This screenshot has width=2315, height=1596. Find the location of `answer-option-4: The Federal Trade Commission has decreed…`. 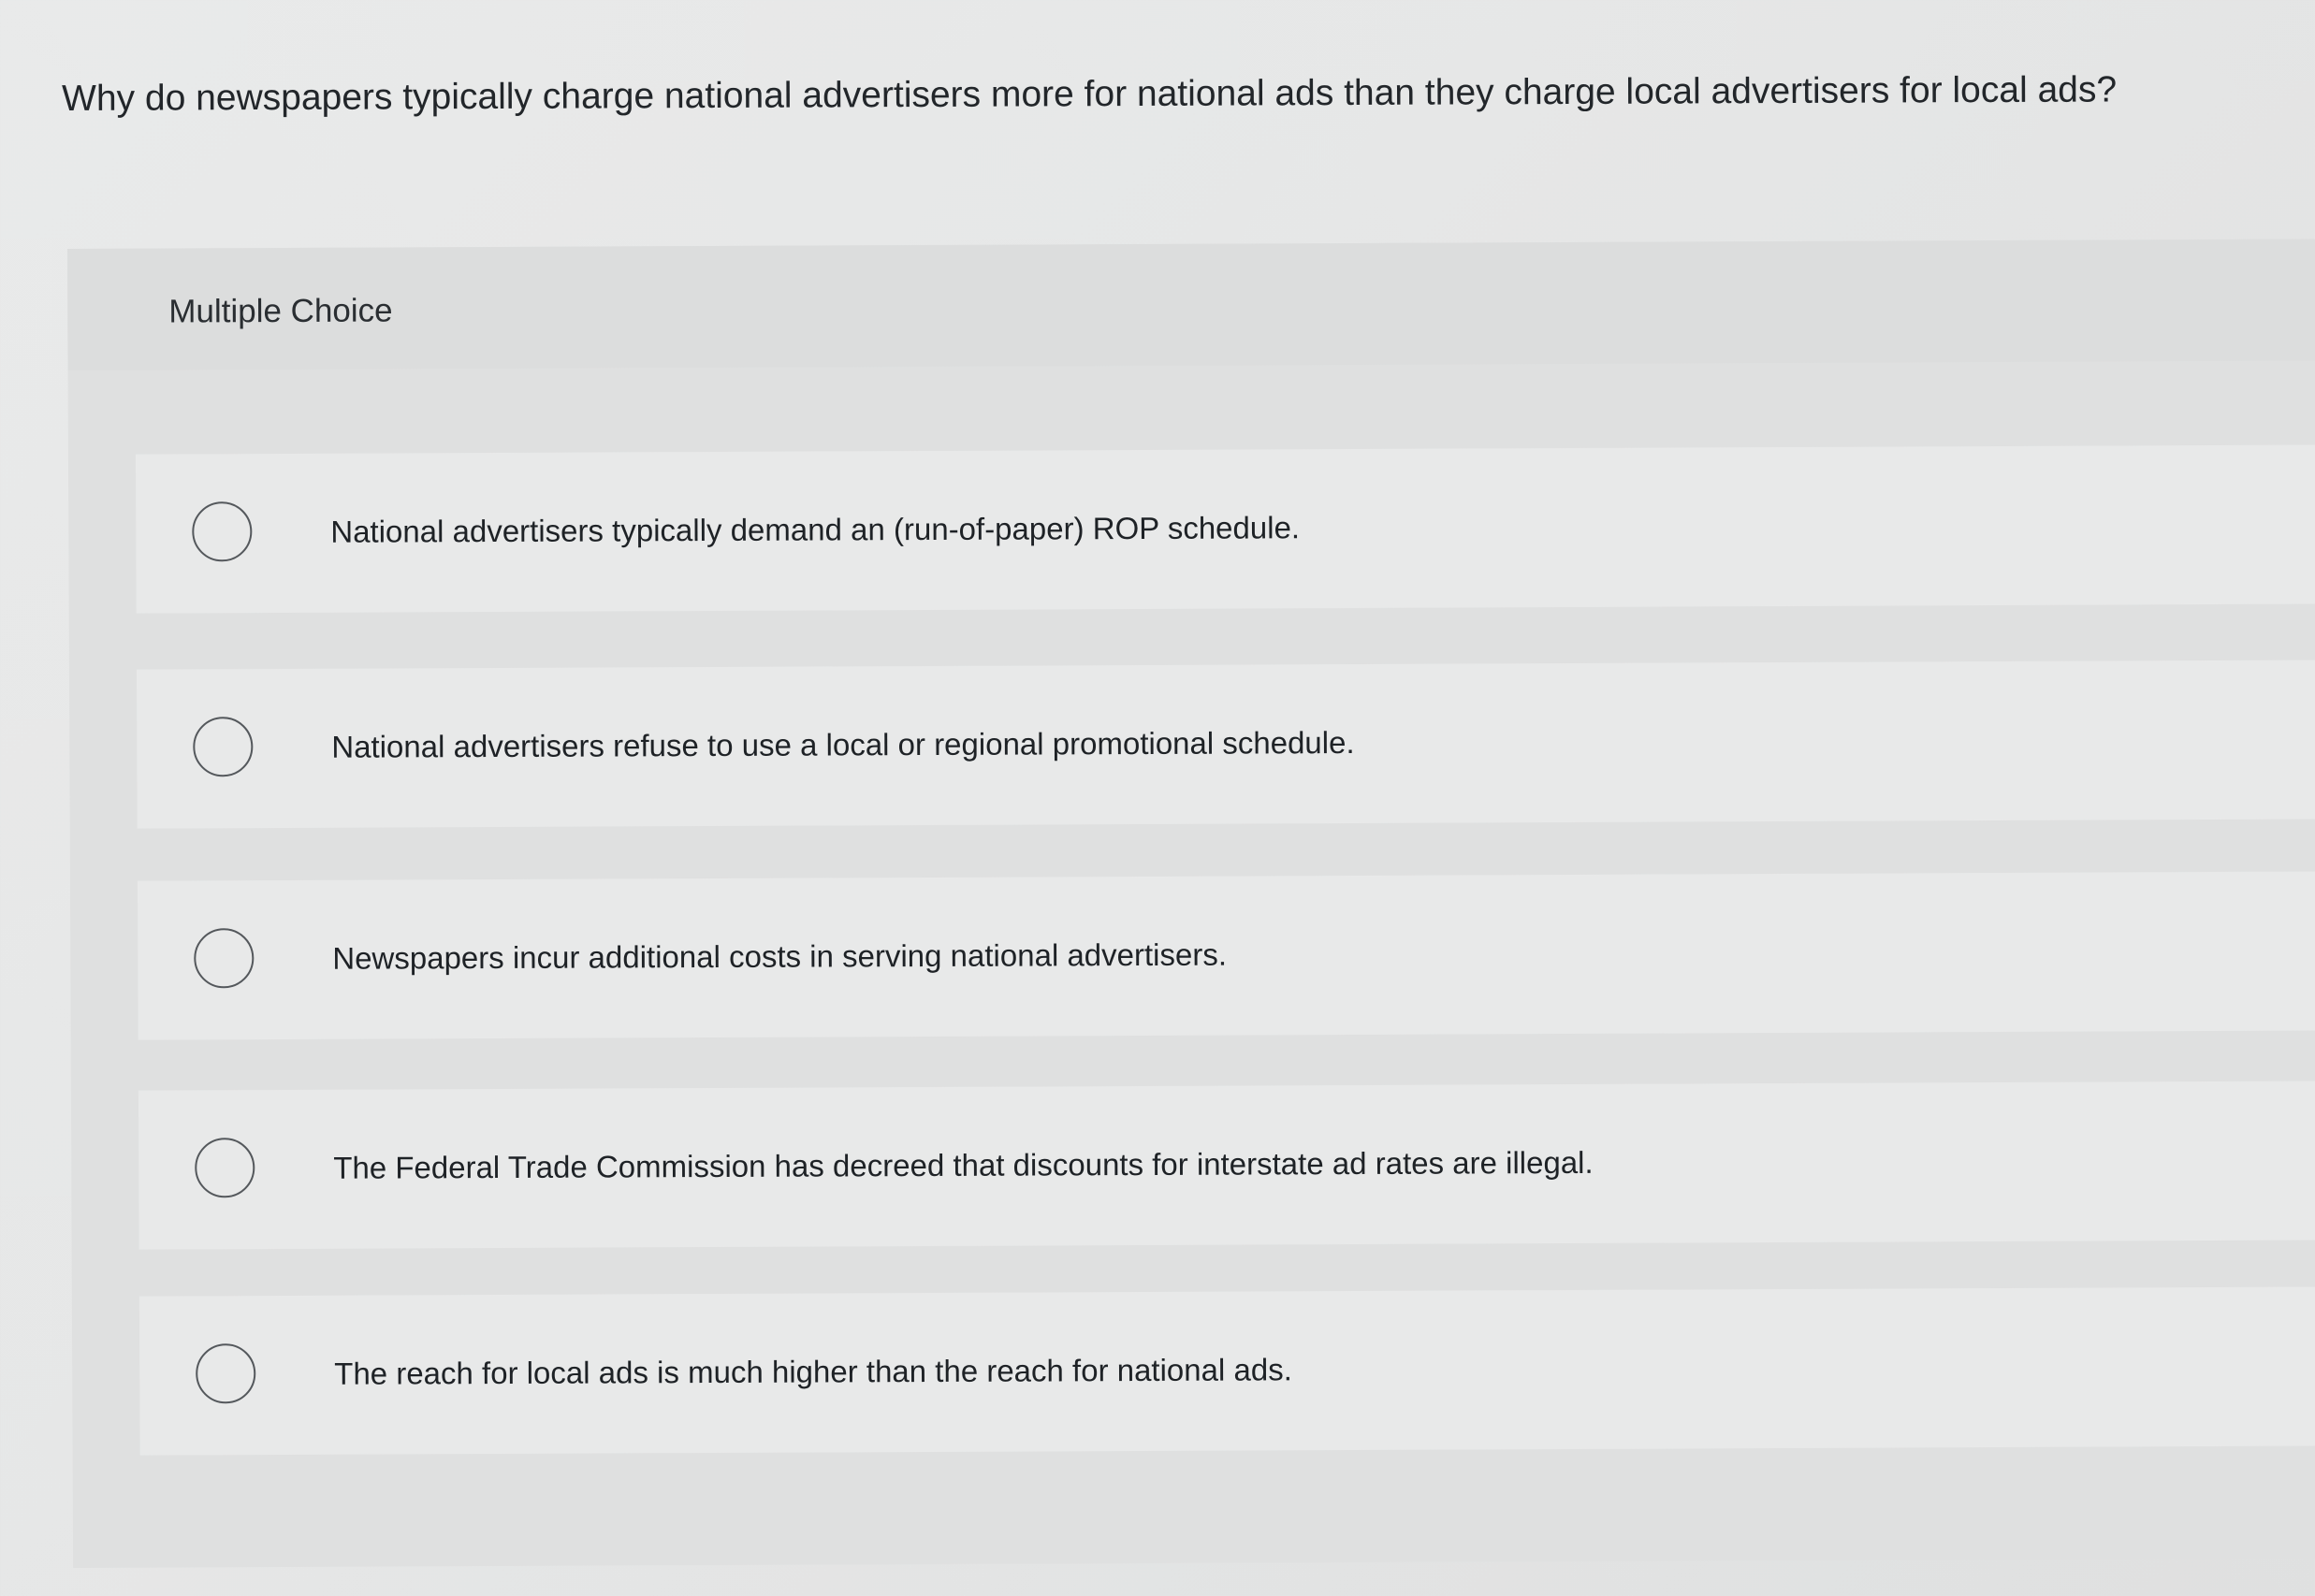

answer-option-4: The Federal Trade Commission has decreed… is located at coordinates (1227, 1165).